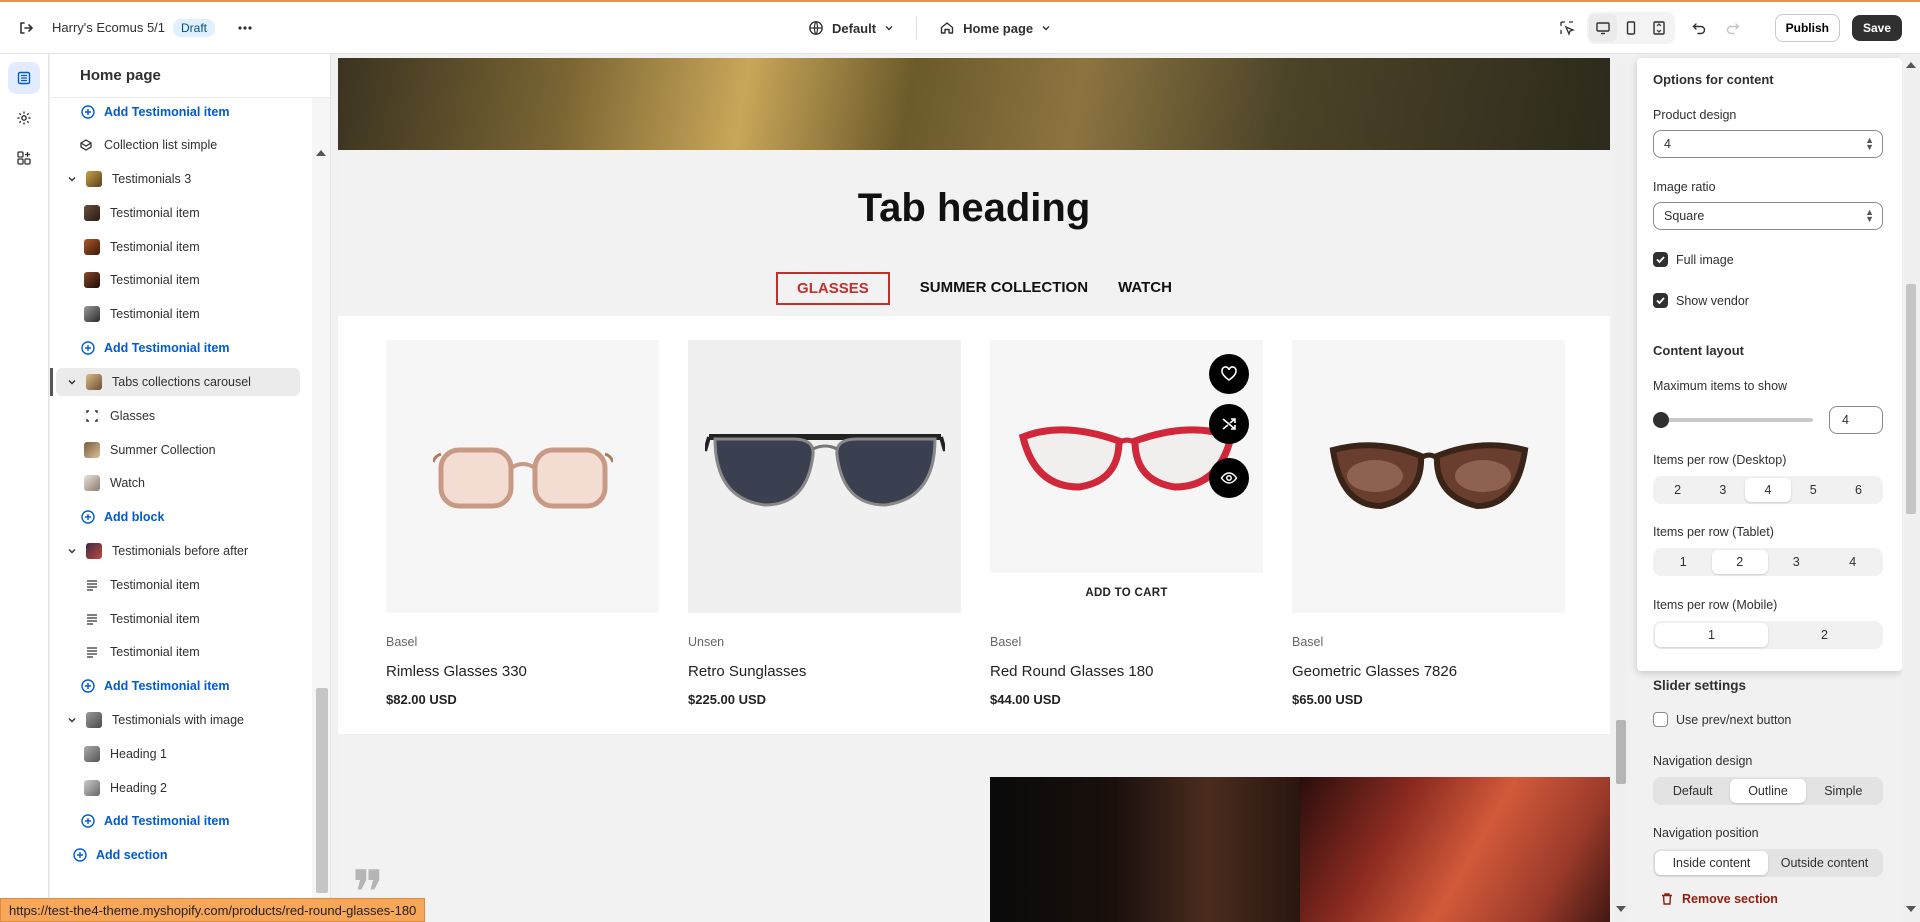 Image resolution: width=1920 pixels, height=922 pixels. Describe the element at coordinates (24, 78) in the screenshot. I see `sections-nav-button` at that location.